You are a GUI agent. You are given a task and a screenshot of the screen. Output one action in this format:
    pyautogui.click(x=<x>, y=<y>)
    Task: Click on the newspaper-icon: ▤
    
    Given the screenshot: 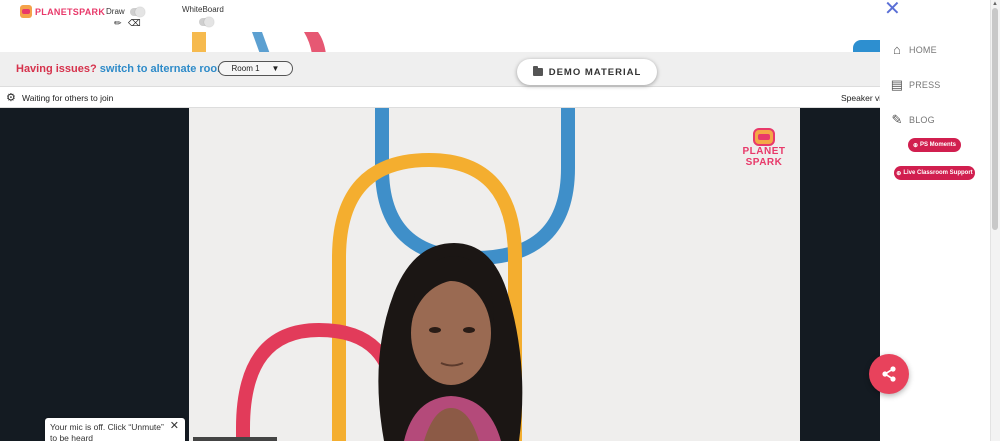 What is the action you would take?
    pyautogui.click(x=897, y=84)
    